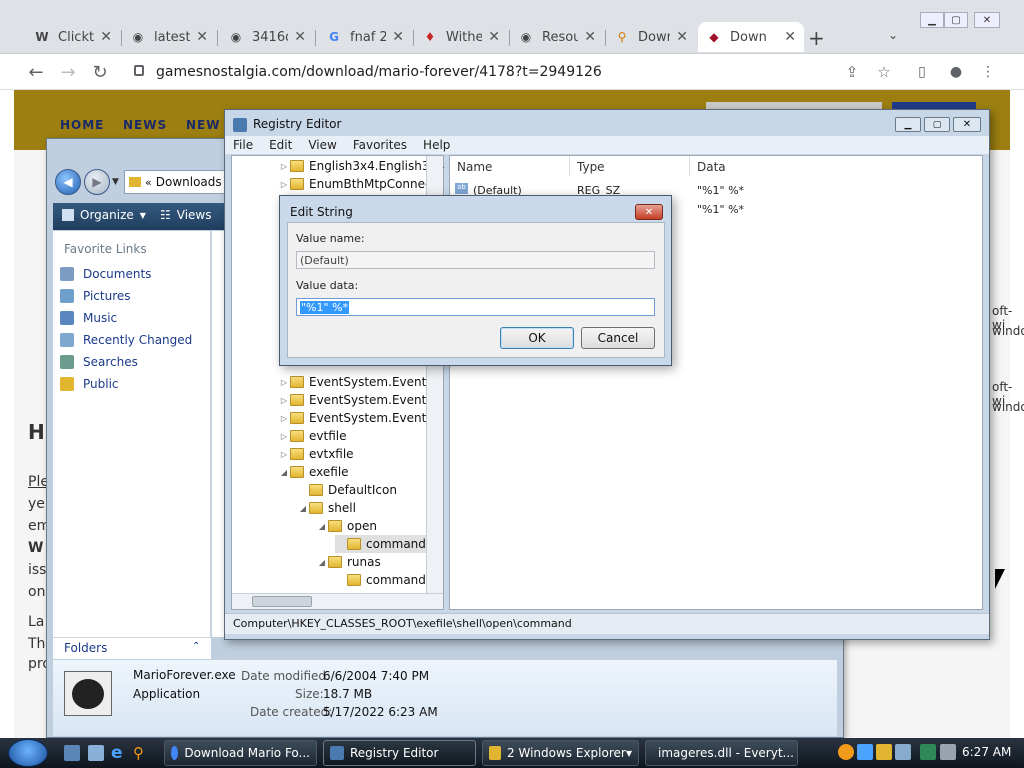  I want to click on tab-resou: ◉ Resou ✕, so click(557, 37).